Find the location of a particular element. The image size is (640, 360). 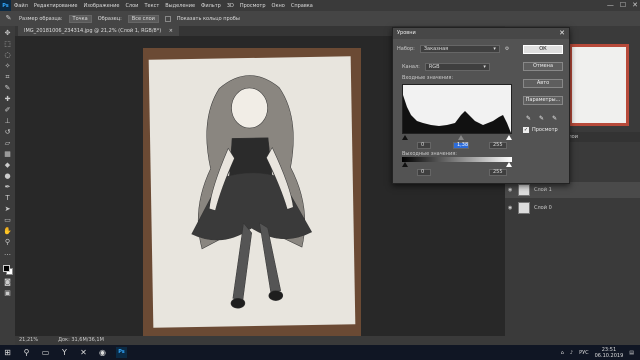

shape-tool-icon: ▭ is located at coordinates (7, 220).